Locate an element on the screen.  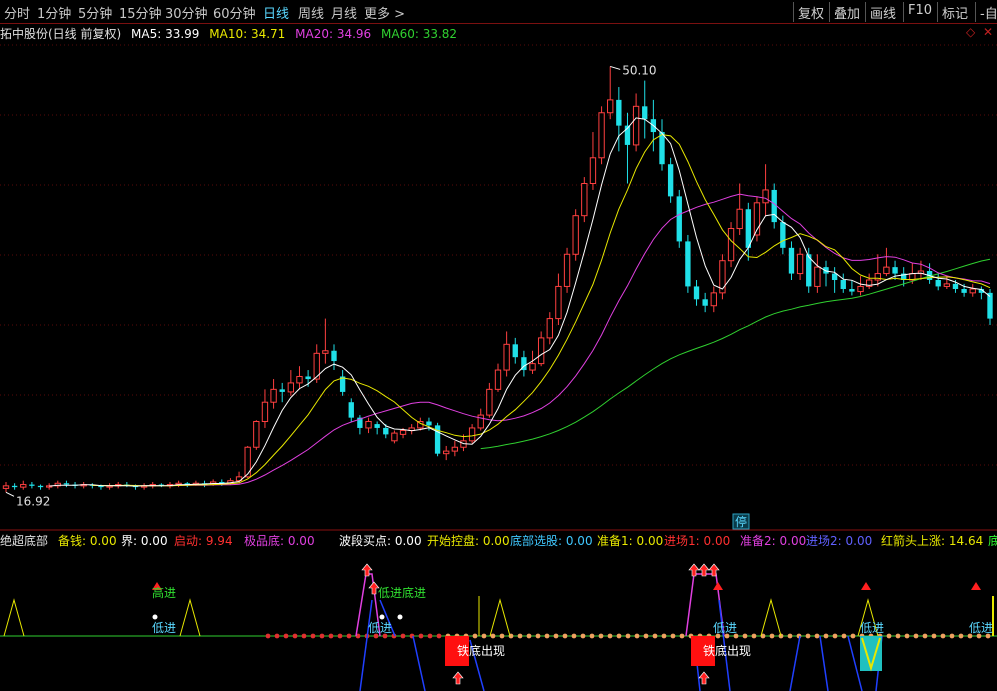
indicator-item-4: 波段买点: 0.00 is located at coordinates (380, 541).